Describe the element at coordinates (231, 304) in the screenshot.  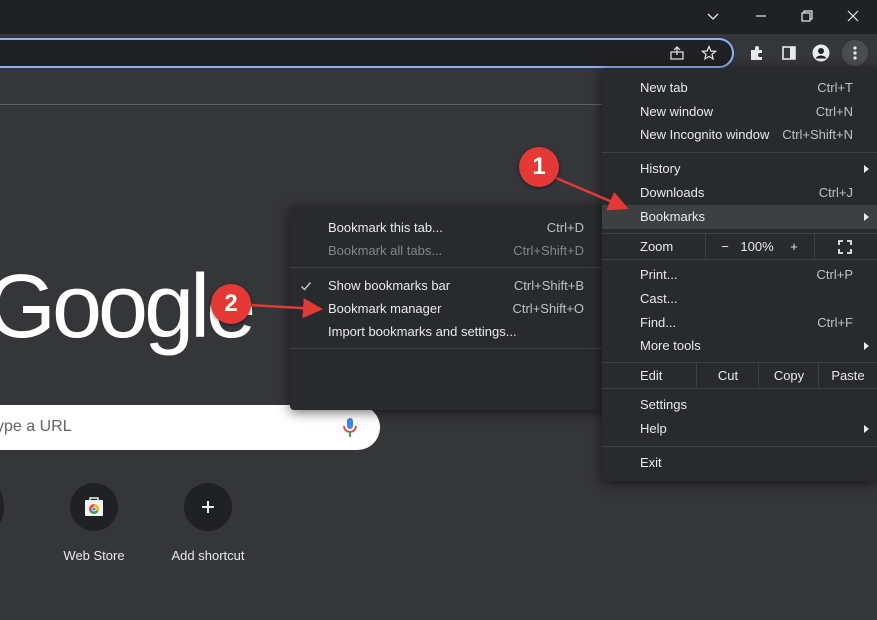
I see `step-badge-2: 2` at that location.